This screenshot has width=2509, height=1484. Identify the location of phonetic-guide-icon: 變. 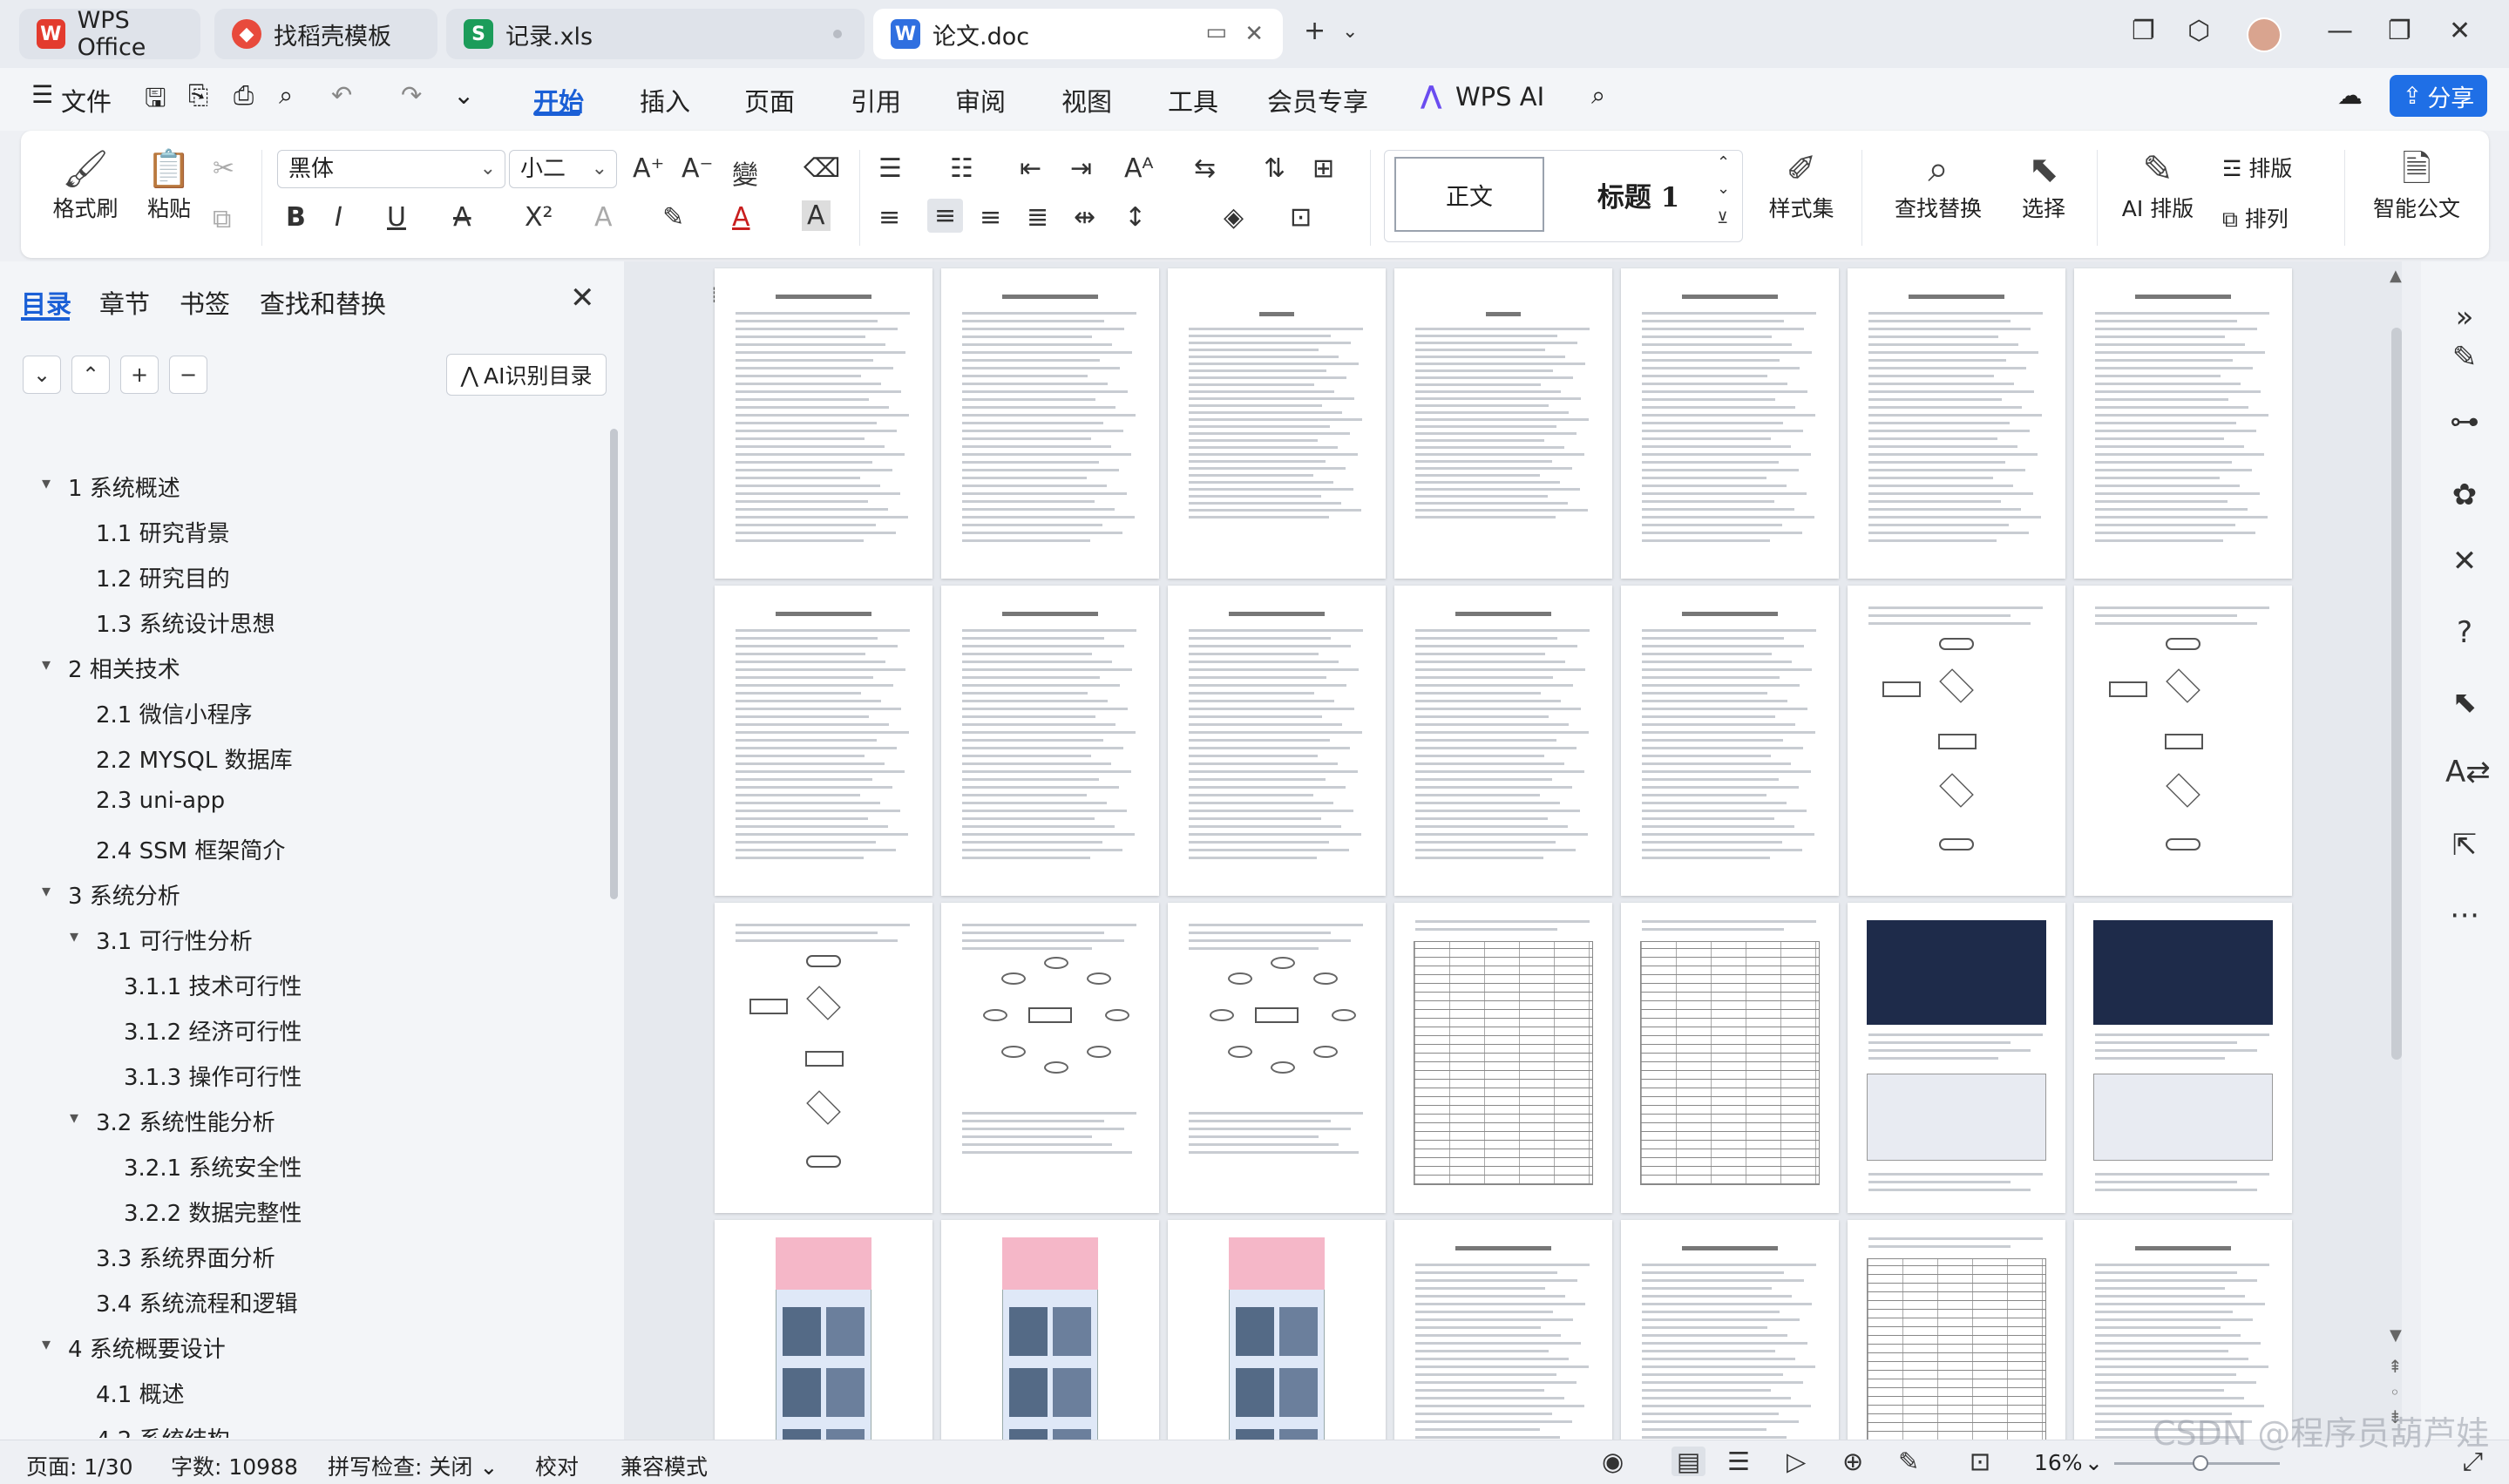
(745, 172).